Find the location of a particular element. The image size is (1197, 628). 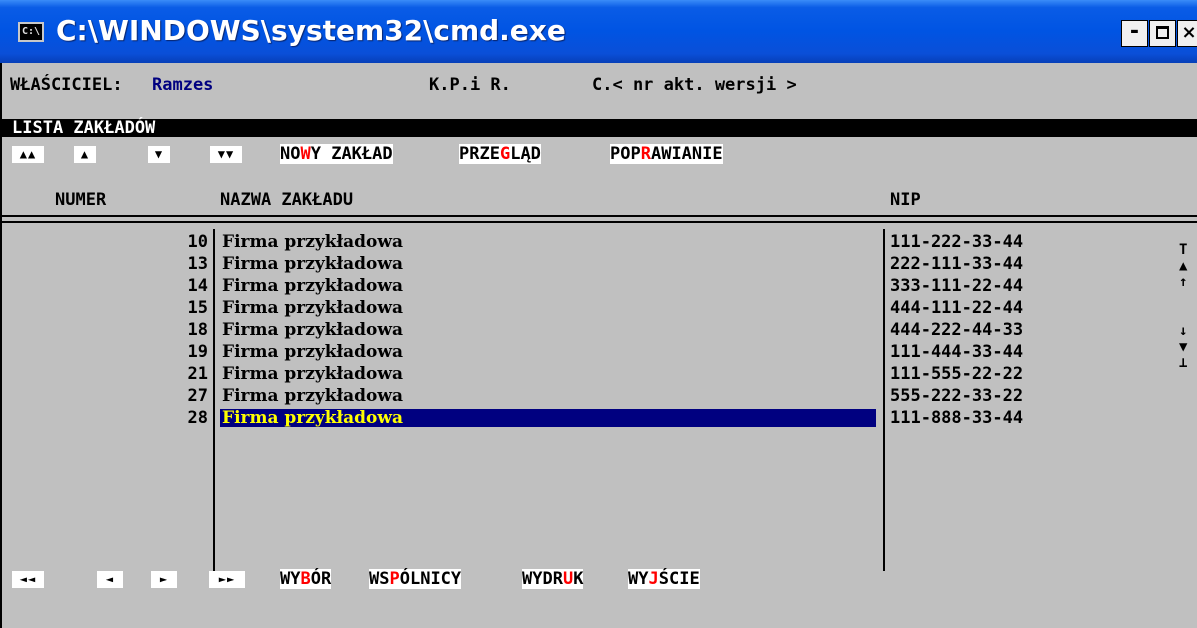

menu-select: WYBÓR is located at coordinates (306, 579).